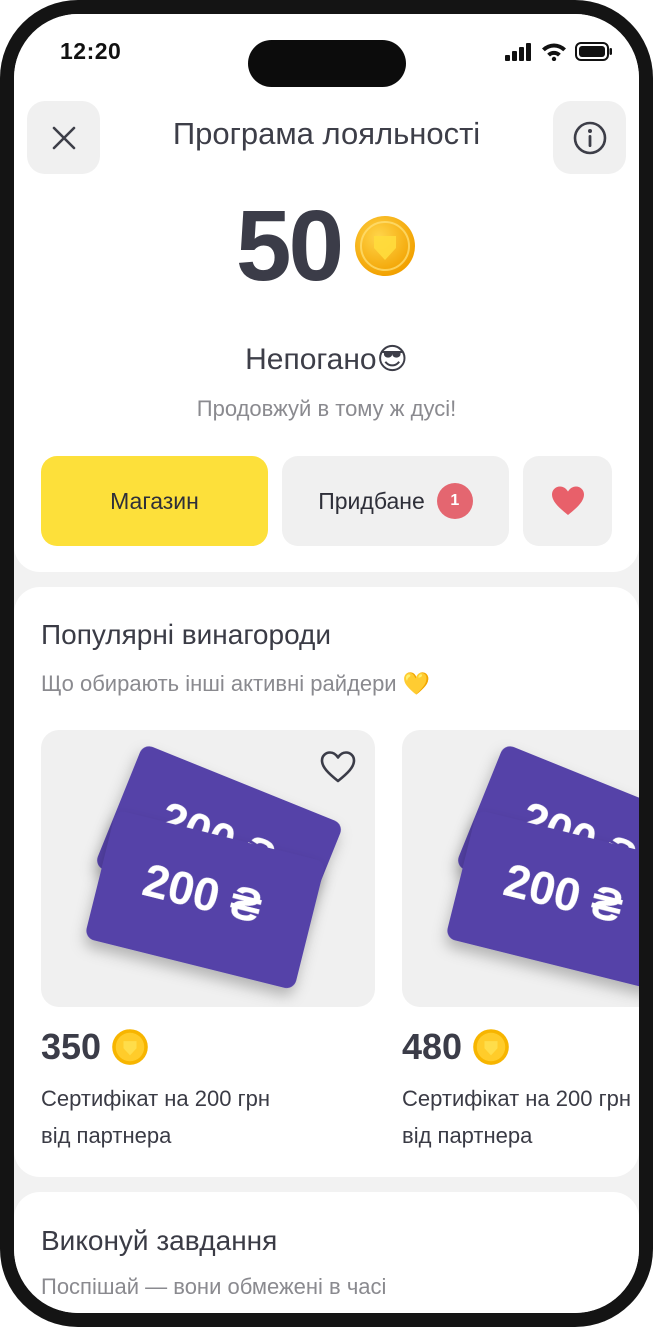  I want to click on favorite-heart-icon, so click(338, 767).